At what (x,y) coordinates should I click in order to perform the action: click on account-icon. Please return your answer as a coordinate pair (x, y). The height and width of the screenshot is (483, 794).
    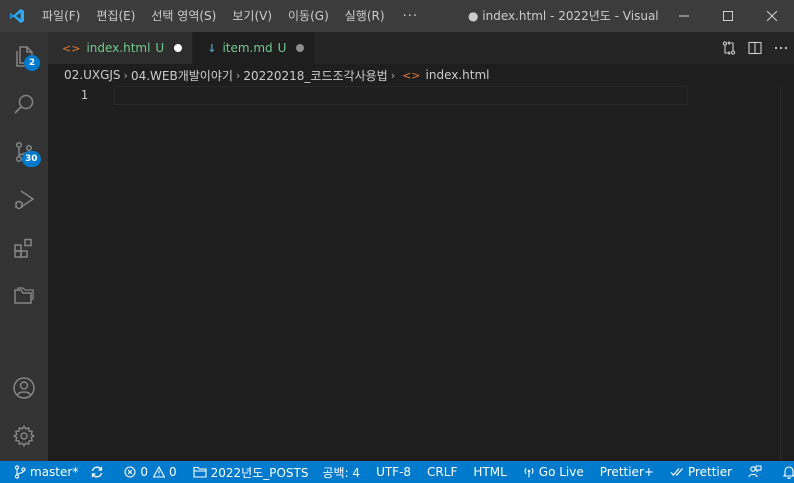
    Looking at the image, I should click on (24, 388).